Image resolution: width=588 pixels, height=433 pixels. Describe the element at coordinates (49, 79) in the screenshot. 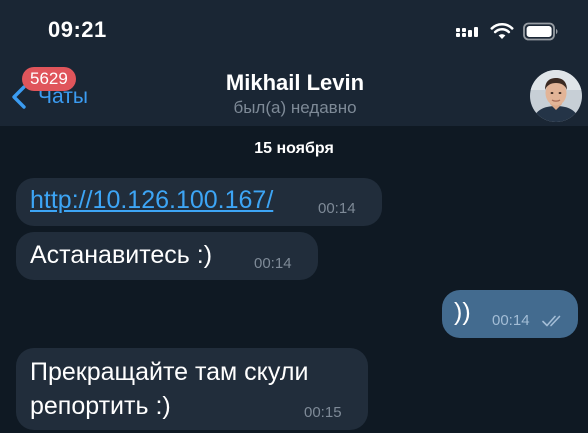

I see `unread-count-badge: 5629` at that location.